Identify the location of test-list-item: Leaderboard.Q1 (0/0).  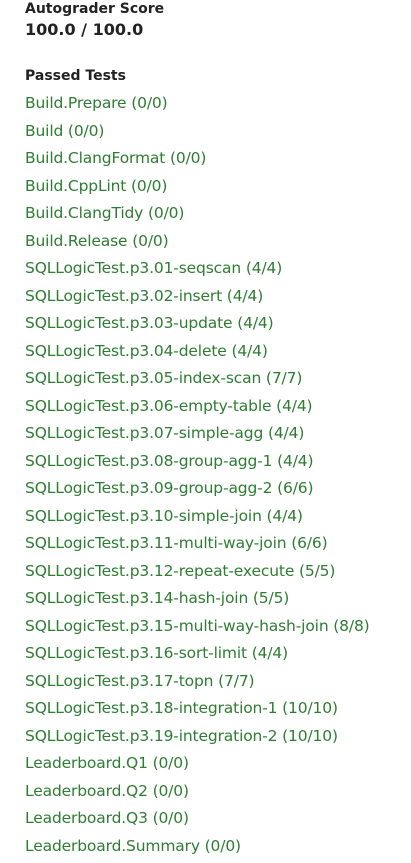
(218, 763).